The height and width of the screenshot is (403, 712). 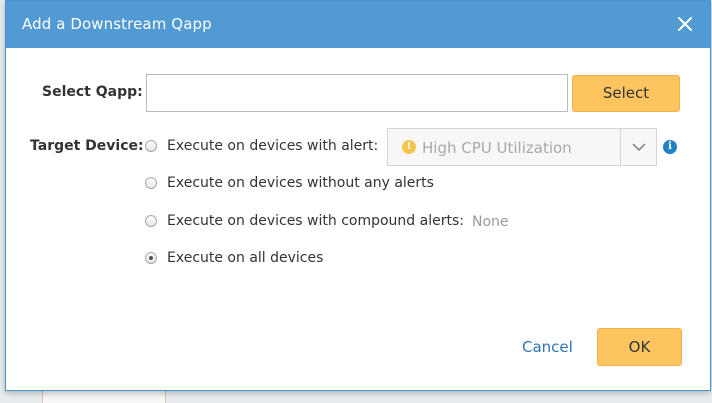 I want to click on dropdown-divider, so click(x=620, y=147).